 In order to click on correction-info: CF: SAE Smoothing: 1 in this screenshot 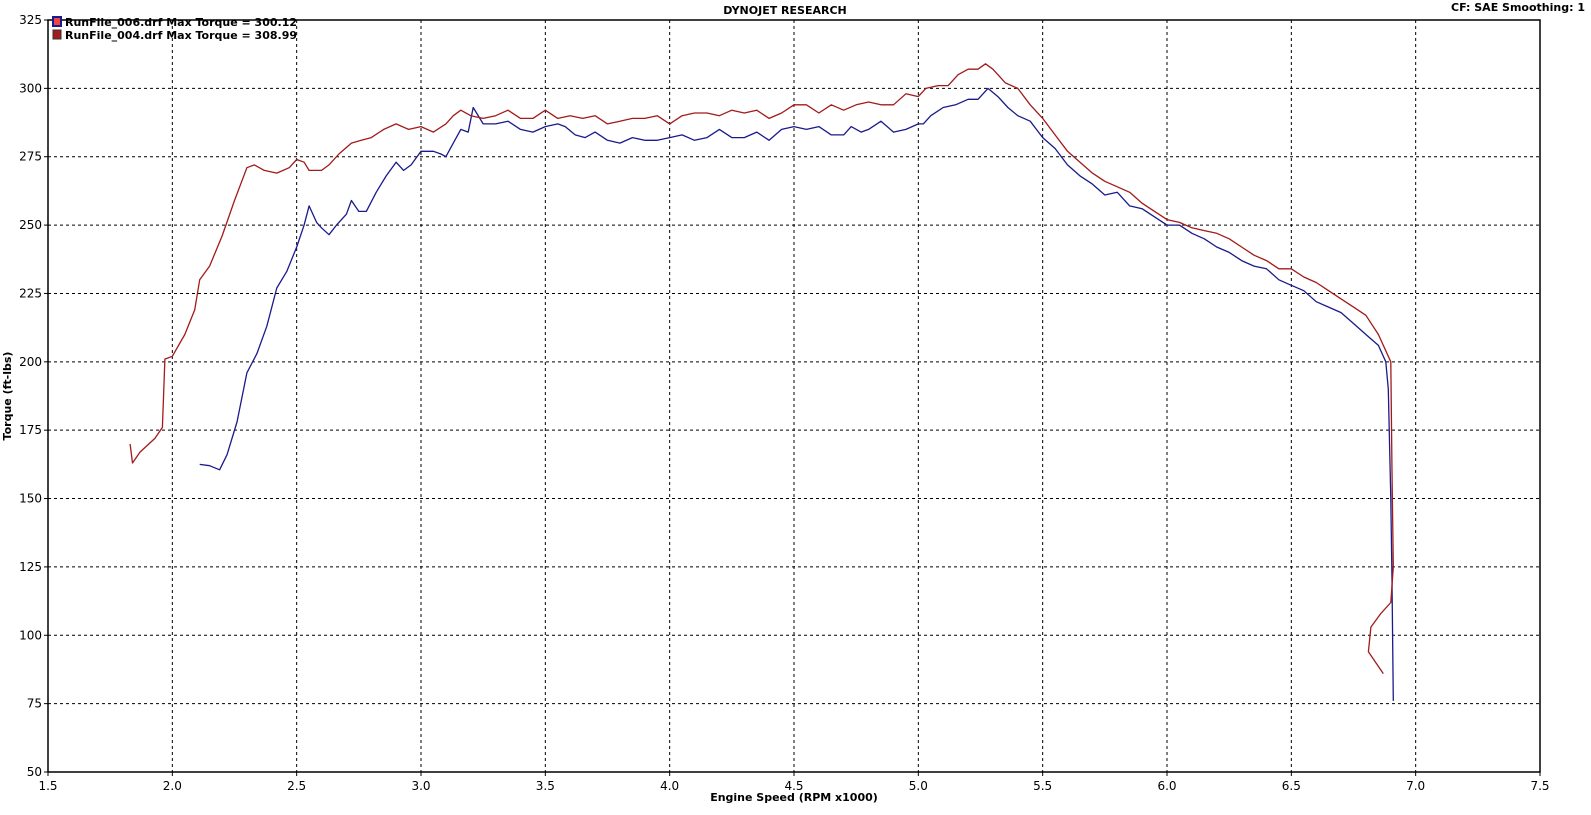, I will do `click(1518, 7)`.